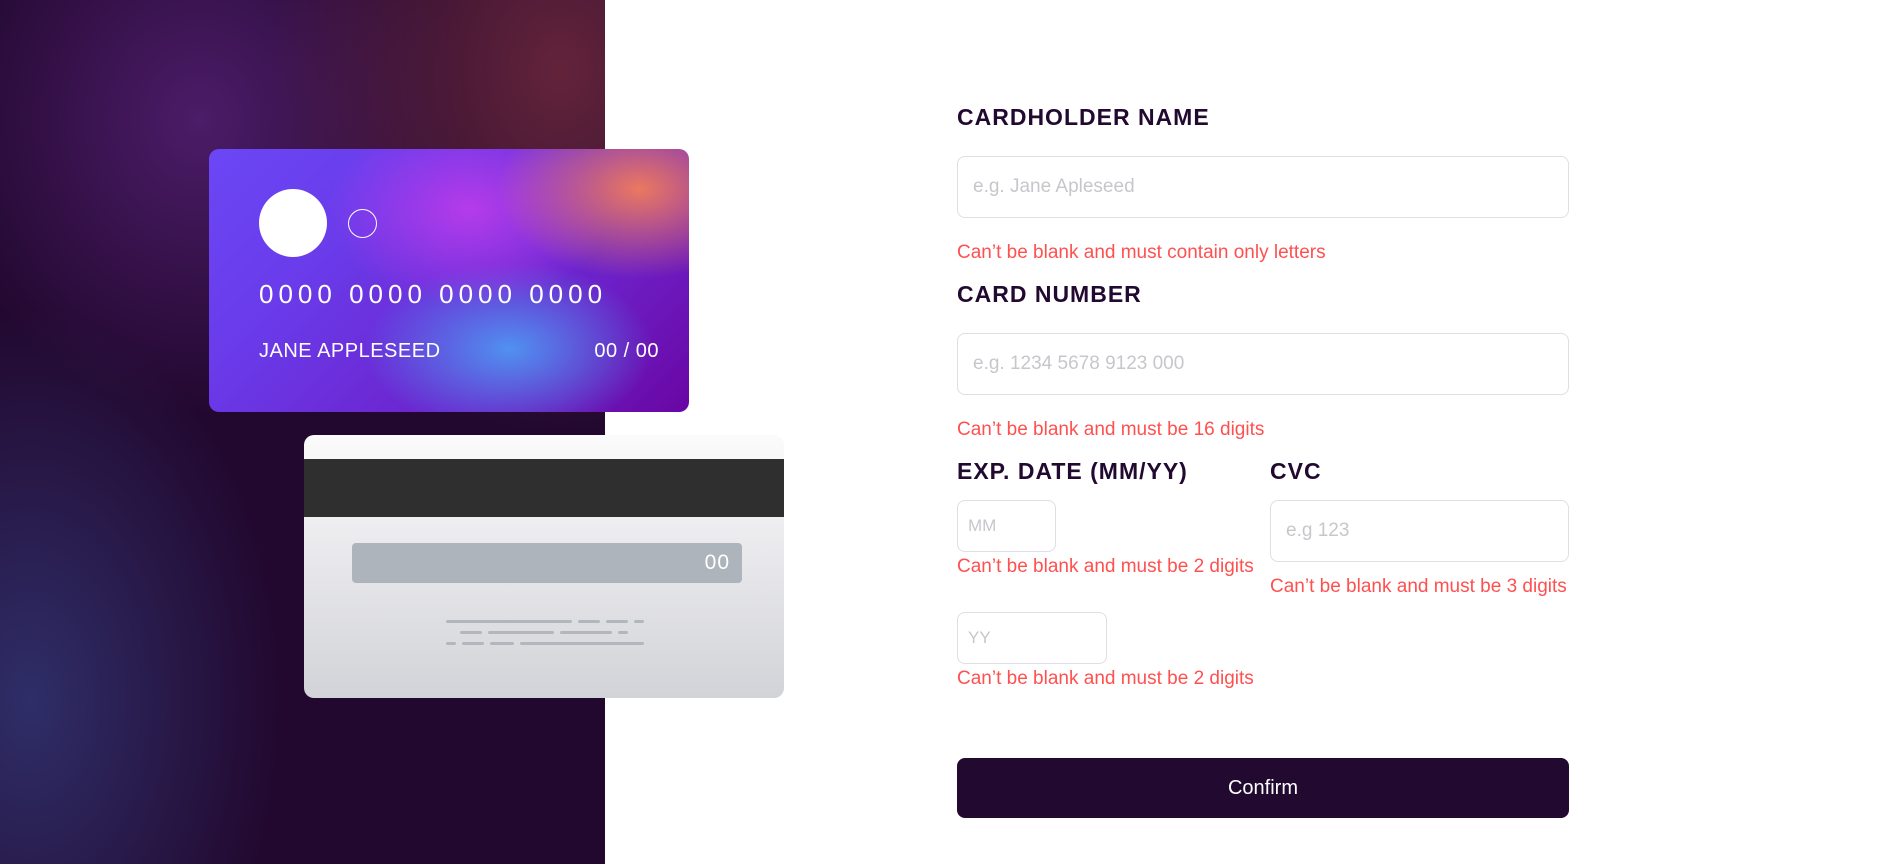 Image resolution: width=1899 pixels, height=864 pixels. Describe the element at coordinates (626, 351) in the screenshot. I see `card-expiry-display: 00 / 00` at that location.